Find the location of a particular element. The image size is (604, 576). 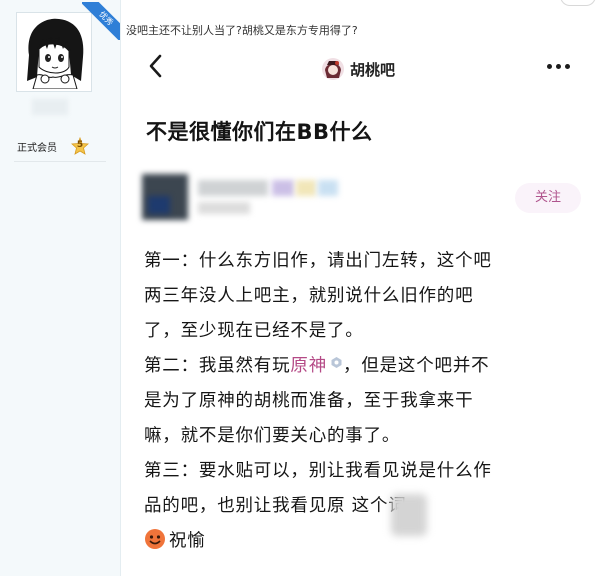

censor-blur is located at coordinates (409, 515).